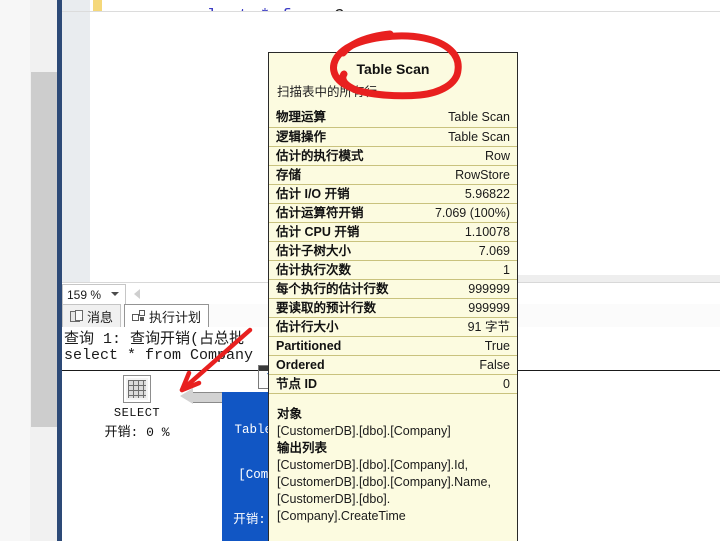  I want to click on tooltip-row-key: Ordered, so click(331, 365).